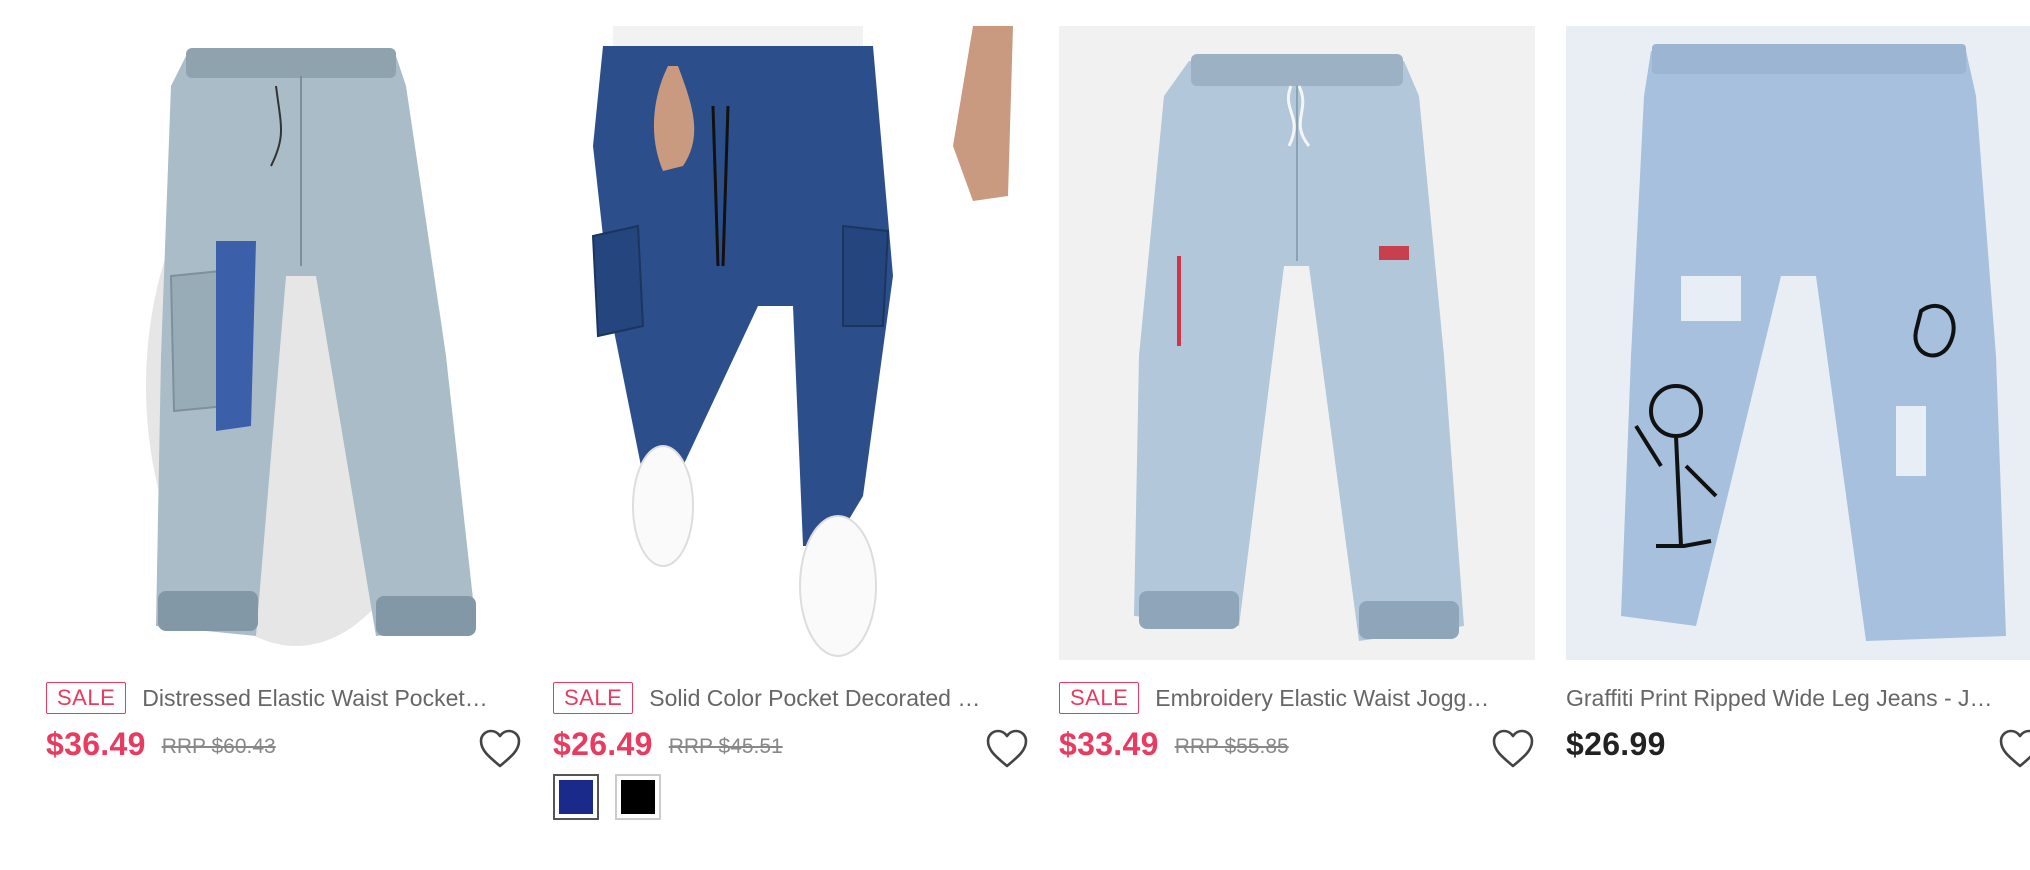 The image size is (2030, 870). I want to click on sale-price: $33.49, so click(1109, 743).